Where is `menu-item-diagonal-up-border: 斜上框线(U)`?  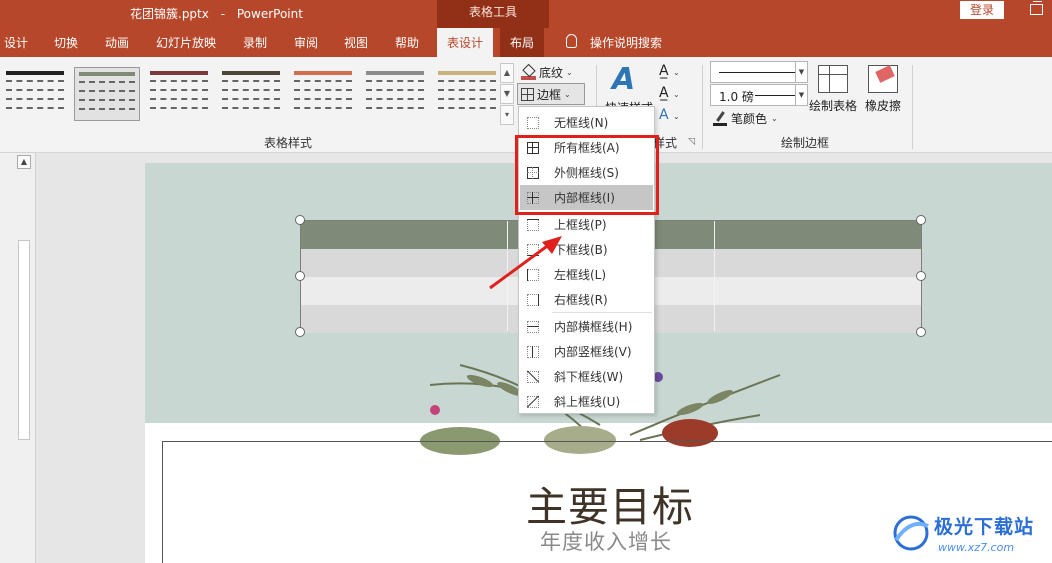
menu-item-diagonal-up-border: 斜上框线(U) is located at coordinates (586, 401).